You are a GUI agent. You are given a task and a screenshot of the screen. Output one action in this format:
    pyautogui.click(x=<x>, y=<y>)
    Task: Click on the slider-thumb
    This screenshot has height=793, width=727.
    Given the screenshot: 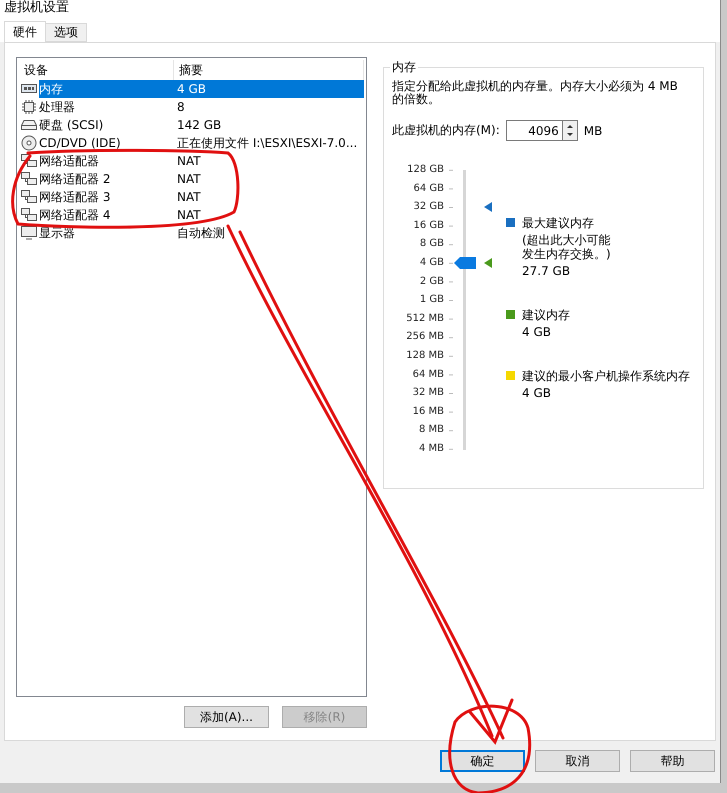 What is the action you would take?
    pyautogui.click(x=465, y=263)
    